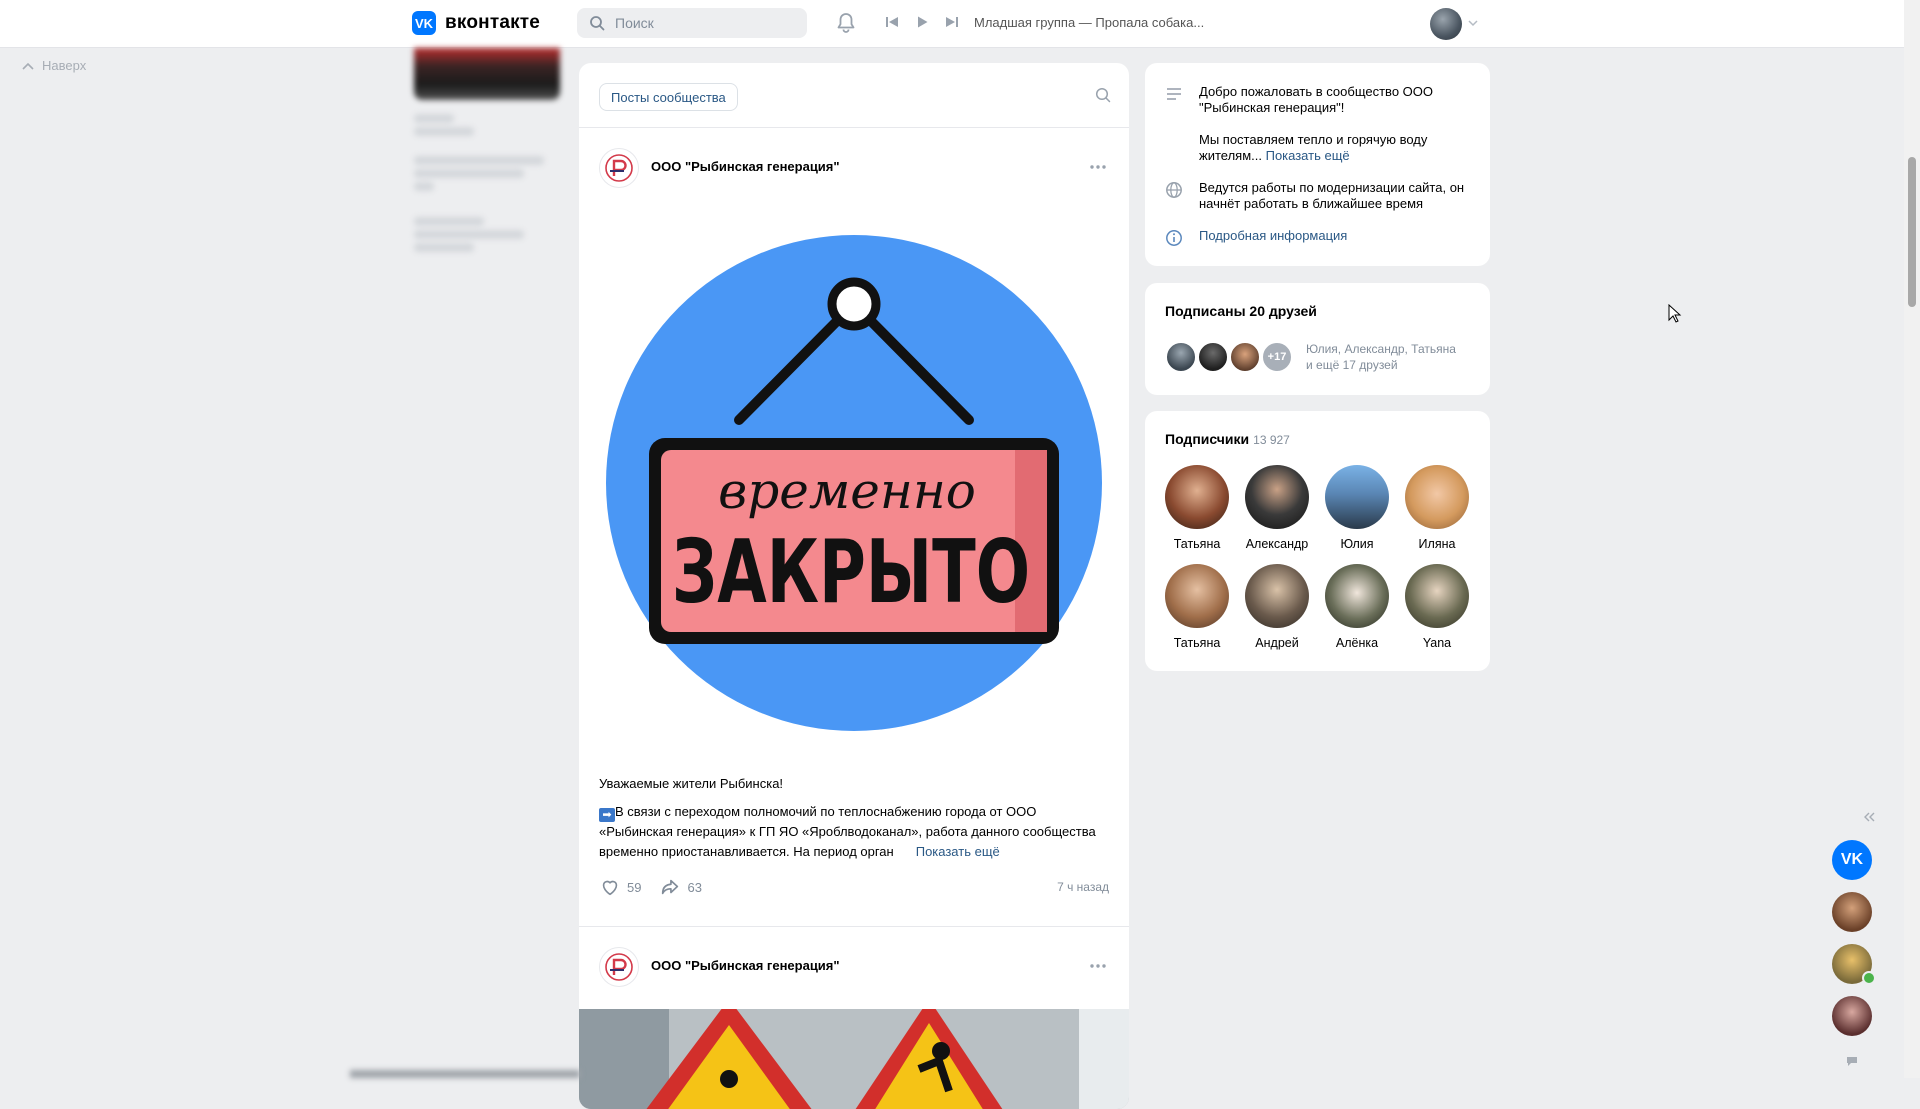  Describe the element at coordinates (620, 887) in the screenshot. I see `like-button: 59` at that location.